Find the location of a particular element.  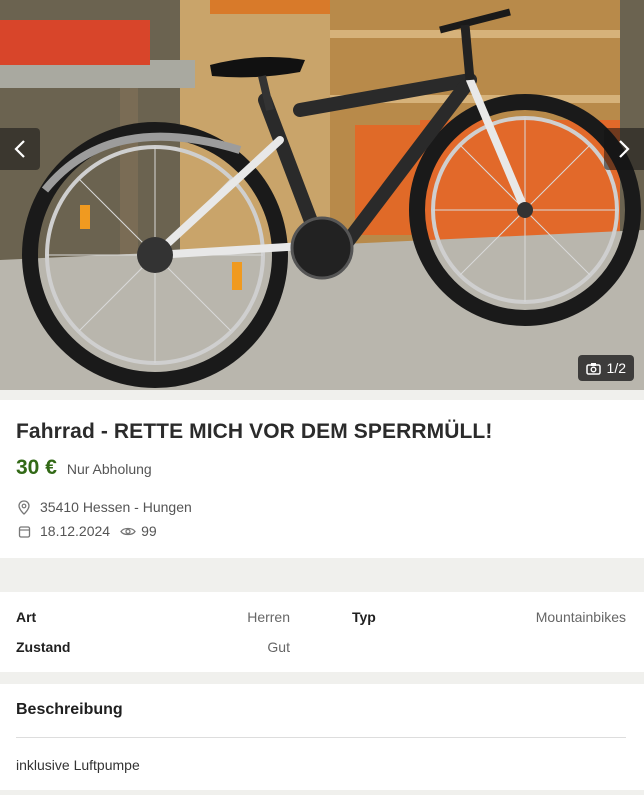

date-row: 18.12.2024 99 is located at coordinates (86, 531).